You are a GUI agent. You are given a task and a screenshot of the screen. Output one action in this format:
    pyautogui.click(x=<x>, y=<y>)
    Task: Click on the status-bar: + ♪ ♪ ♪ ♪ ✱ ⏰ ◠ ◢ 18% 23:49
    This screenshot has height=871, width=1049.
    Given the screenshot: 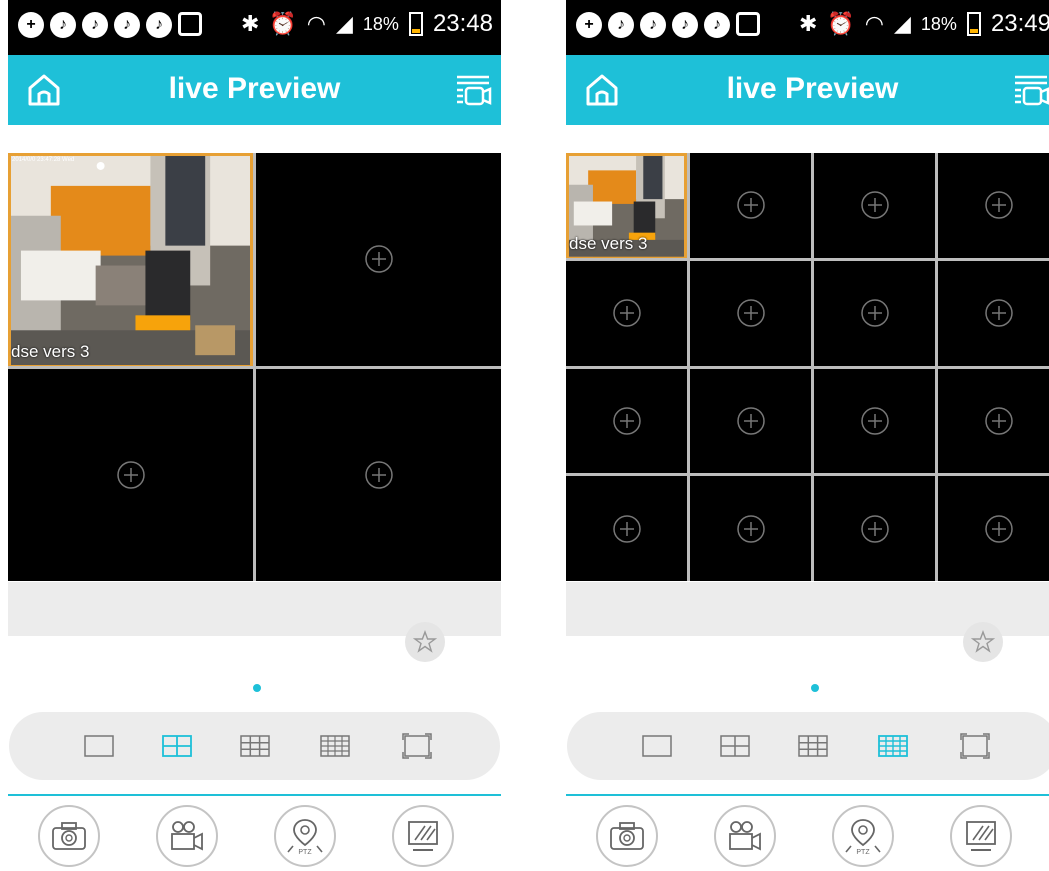 What is the action you would take?
    pyautogui.click(x=807, y=27)
    